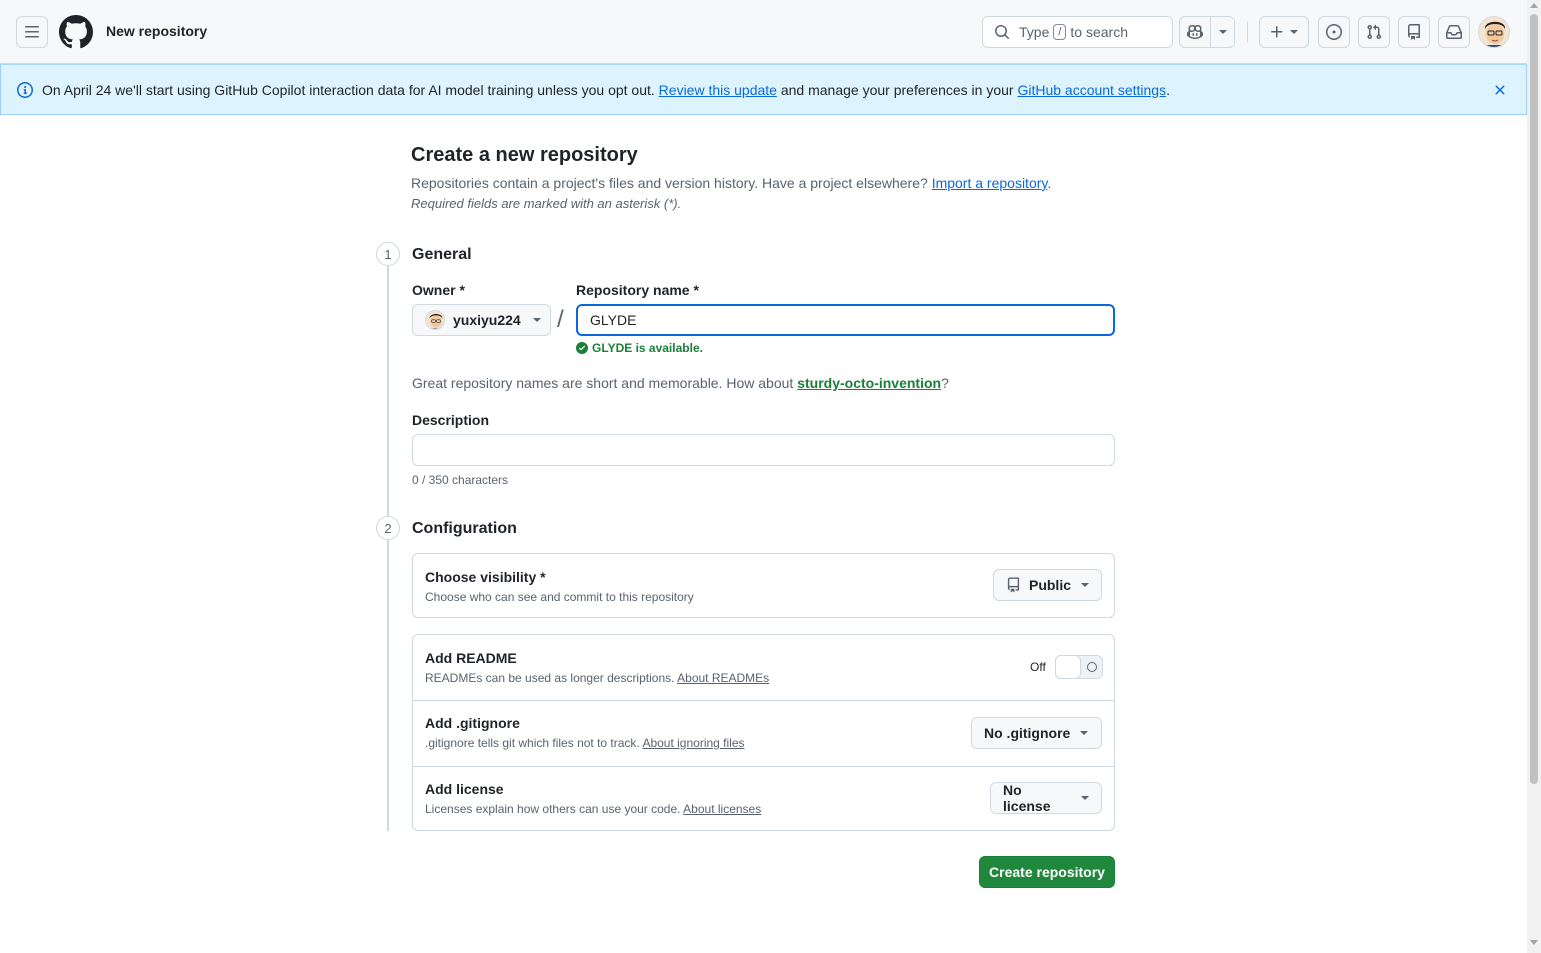 Image resolution: width=1541 pixels, height=953 pixels. What do you see at coordinates (487, 320) in the screenshot?
I see `owner-value: yuxiyu224` at bounding box center [487, 320].